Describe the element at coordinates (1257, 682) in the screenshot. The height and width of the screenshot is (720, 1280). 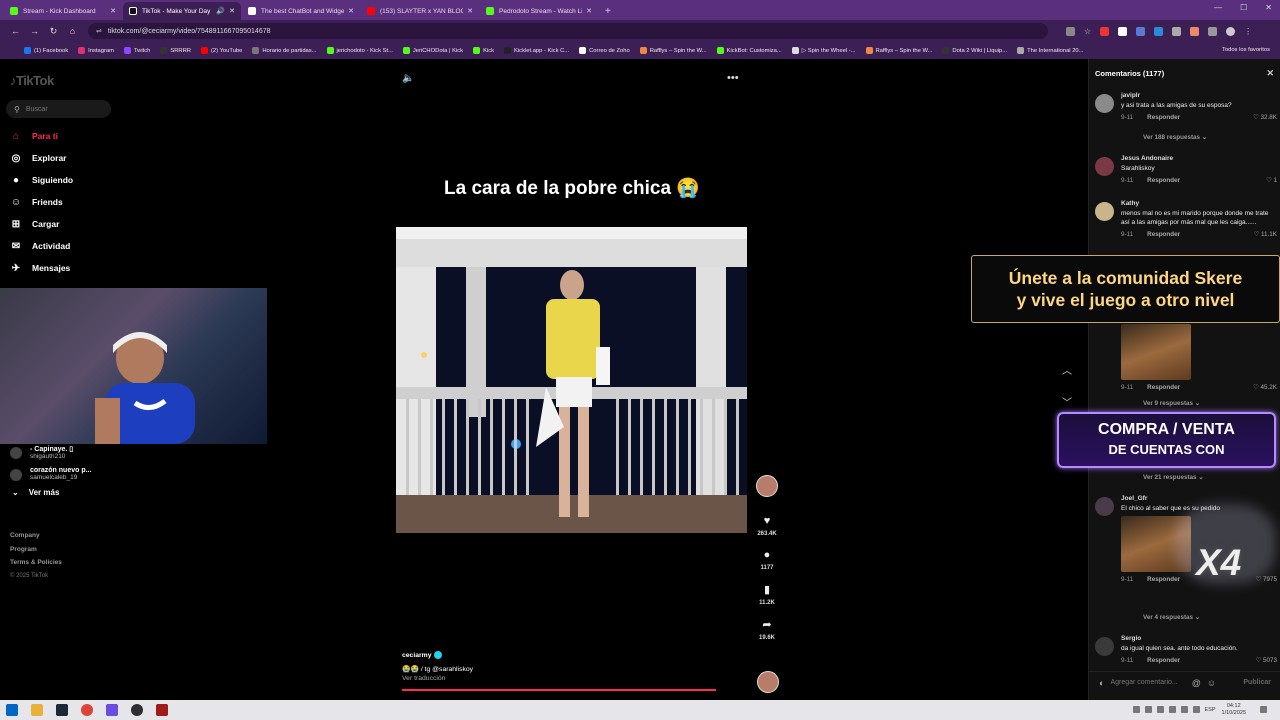
I see `publish-button: Publicar` at that location.